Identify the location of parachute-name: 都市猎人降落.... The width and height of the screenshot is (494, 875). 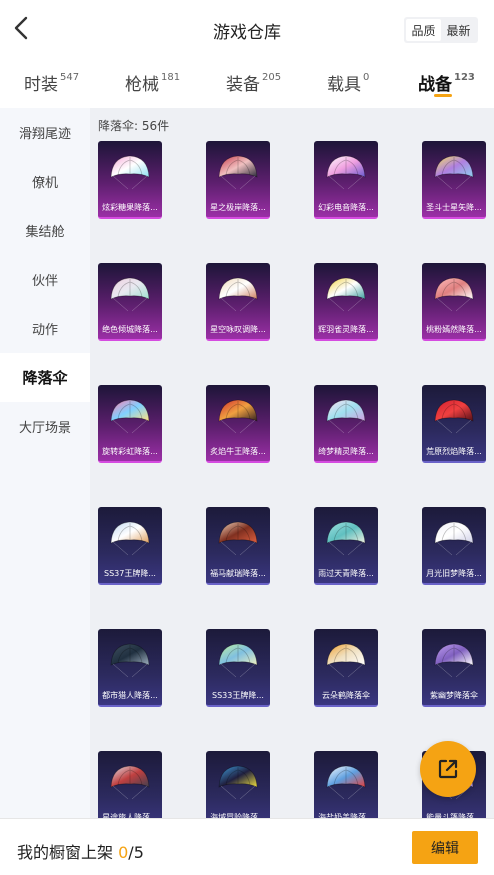
(130, 695).